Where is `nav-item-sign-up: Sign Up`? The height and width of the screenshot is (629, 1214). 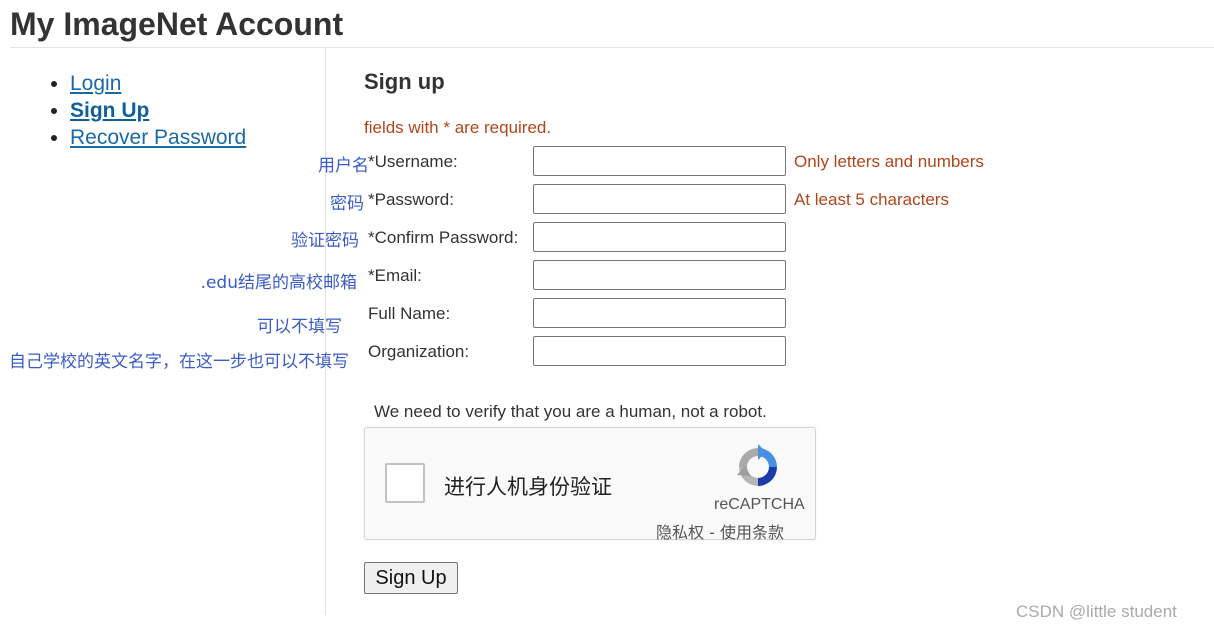
nav-item-sign-up: Sign Up is located at coordinates (158, 110).